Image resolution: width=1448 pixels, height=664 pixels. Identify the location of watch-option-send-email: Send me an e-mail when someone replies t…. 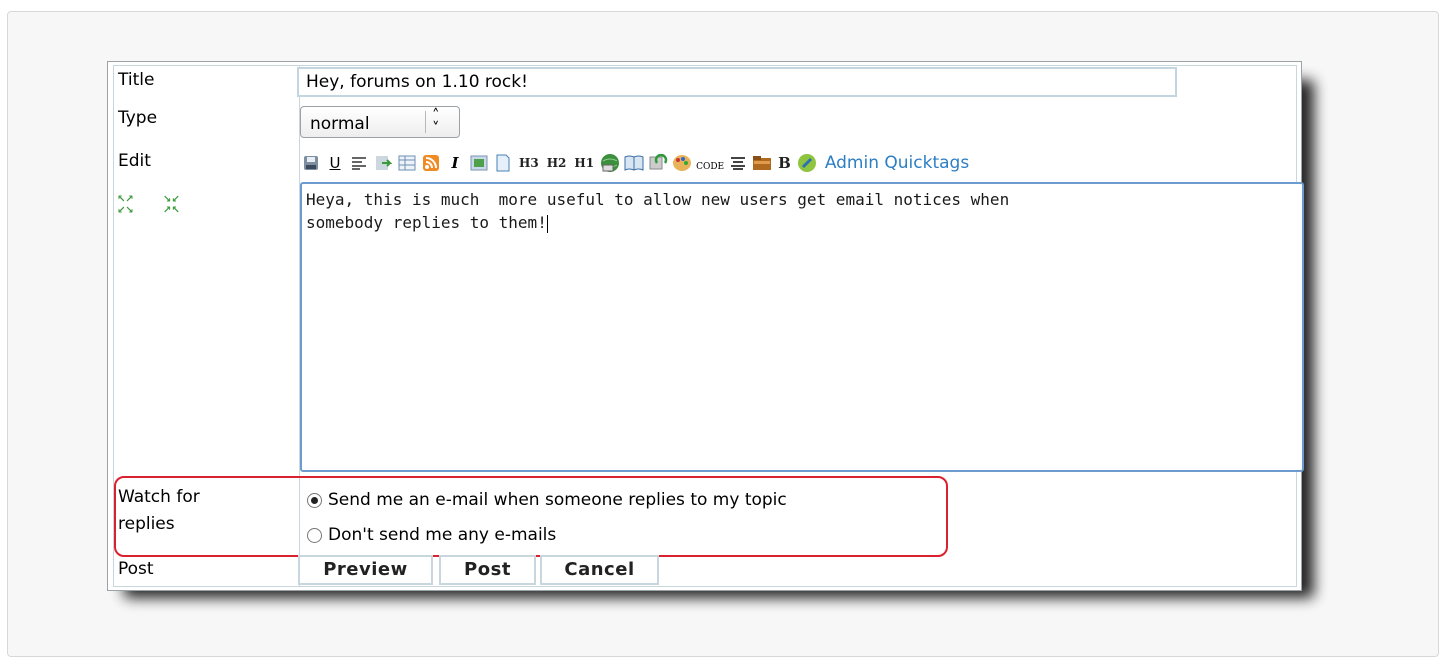
(547, 500).